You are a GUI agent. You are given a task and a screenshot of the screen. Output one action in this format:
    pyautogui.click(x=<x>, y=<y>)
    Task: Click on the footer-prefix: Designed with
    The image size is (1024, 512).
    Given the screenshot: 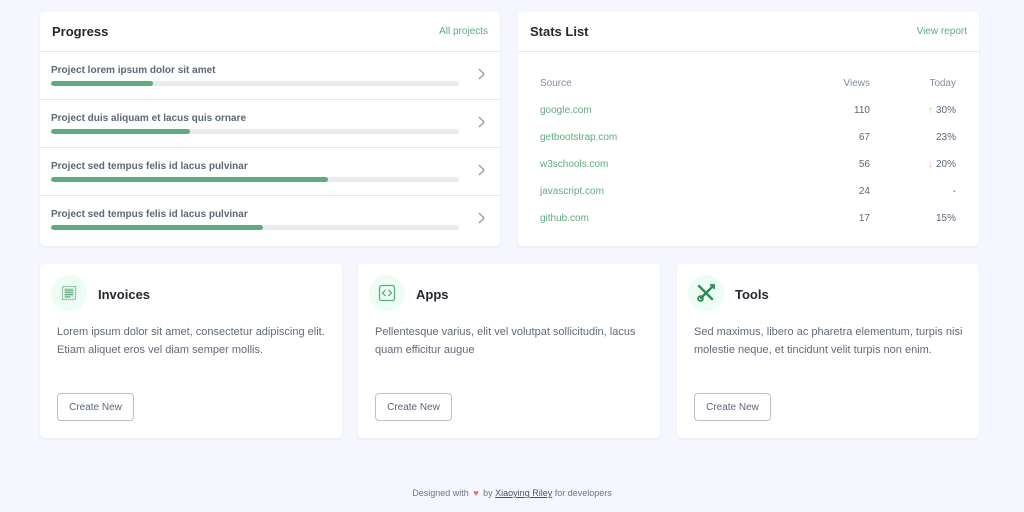 What is the action you would take?
    pyautogui.click(x=440, y=493)
    